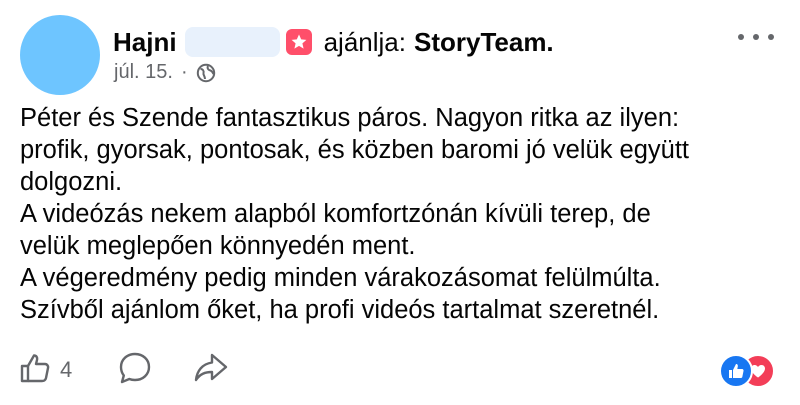 The width and height of the screenshot is (800, 405). I want to click on comment-button, so click(135, 370).